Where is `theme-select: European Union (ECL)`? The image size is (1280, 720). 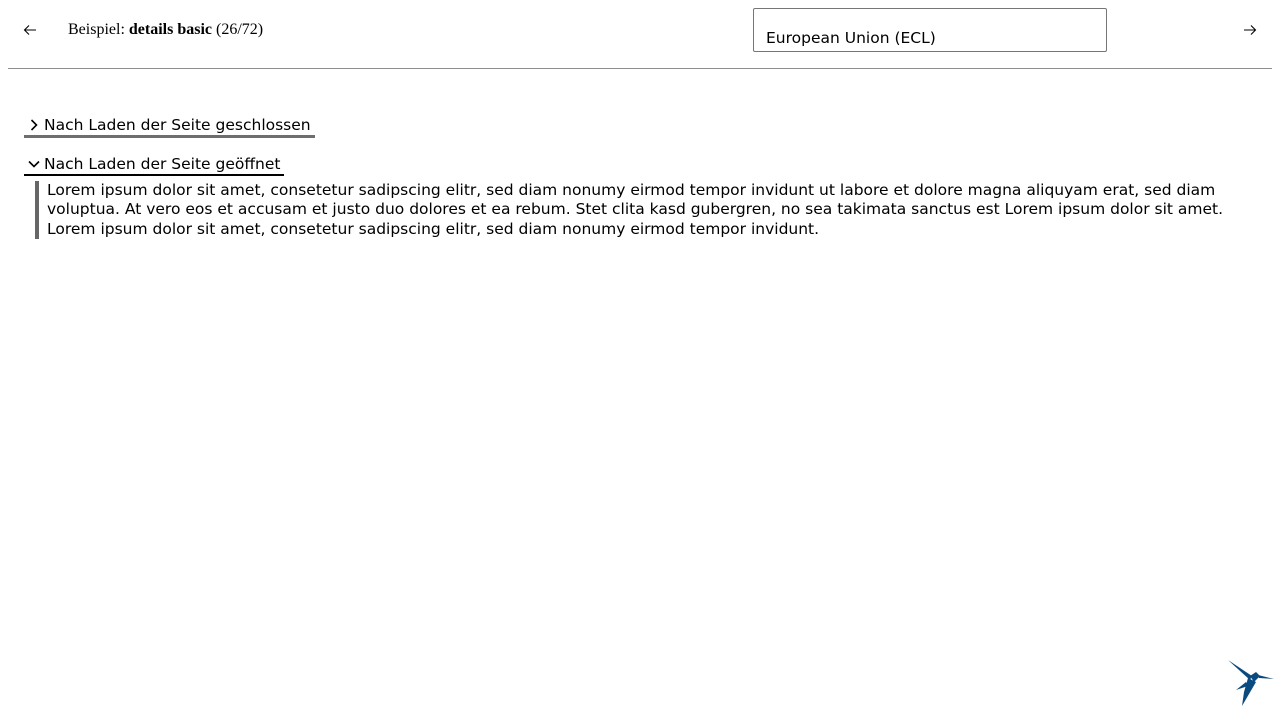
theme-select: European Union (ECL) is located at coordinates (930, 30).